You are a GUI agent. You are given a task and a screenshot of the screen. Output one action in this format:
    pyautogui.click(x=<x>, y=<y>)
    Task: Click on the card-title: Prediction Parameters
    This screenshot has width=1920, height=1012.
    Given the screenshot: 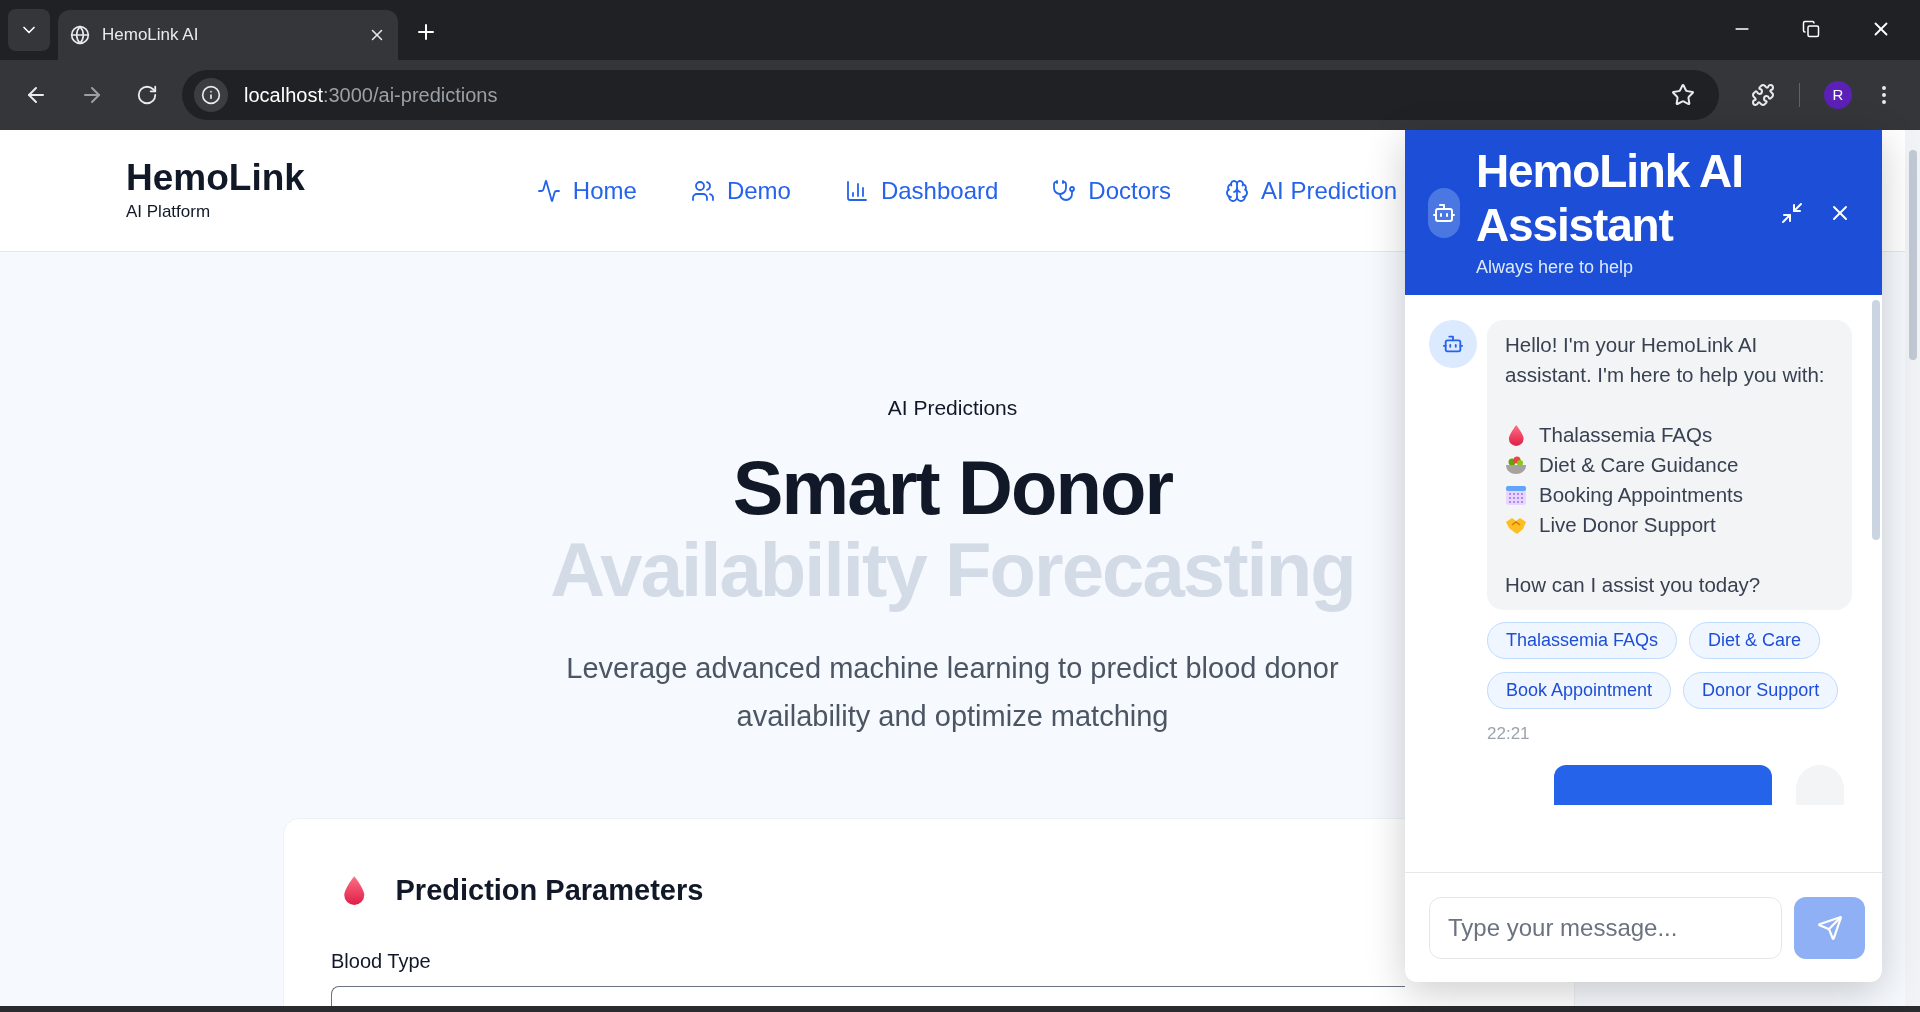 What is the action you would take?
    pyautogui.click(x=549, y=890)
    